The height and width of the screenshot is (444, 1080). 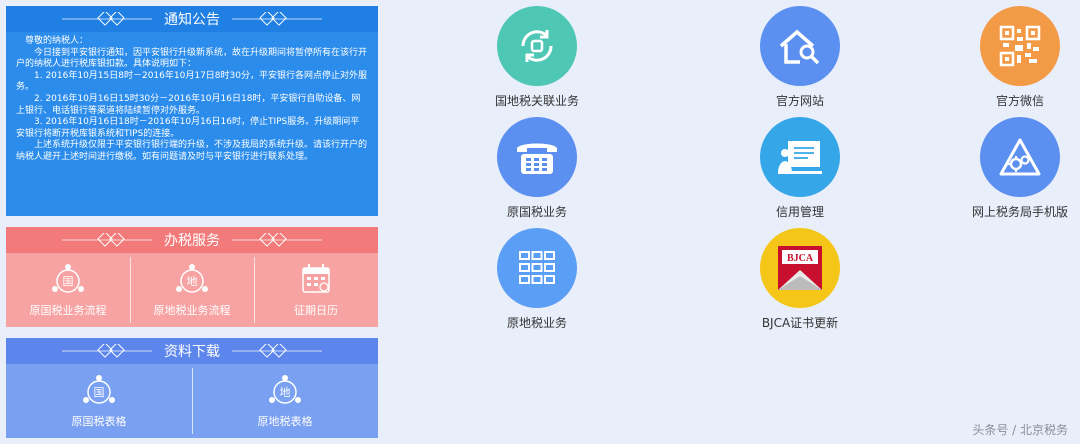 What do you see at coordinates (1020, 157) in the screenshot?
I see `mobile-gears-icon` at bounding box center [1020, 157].